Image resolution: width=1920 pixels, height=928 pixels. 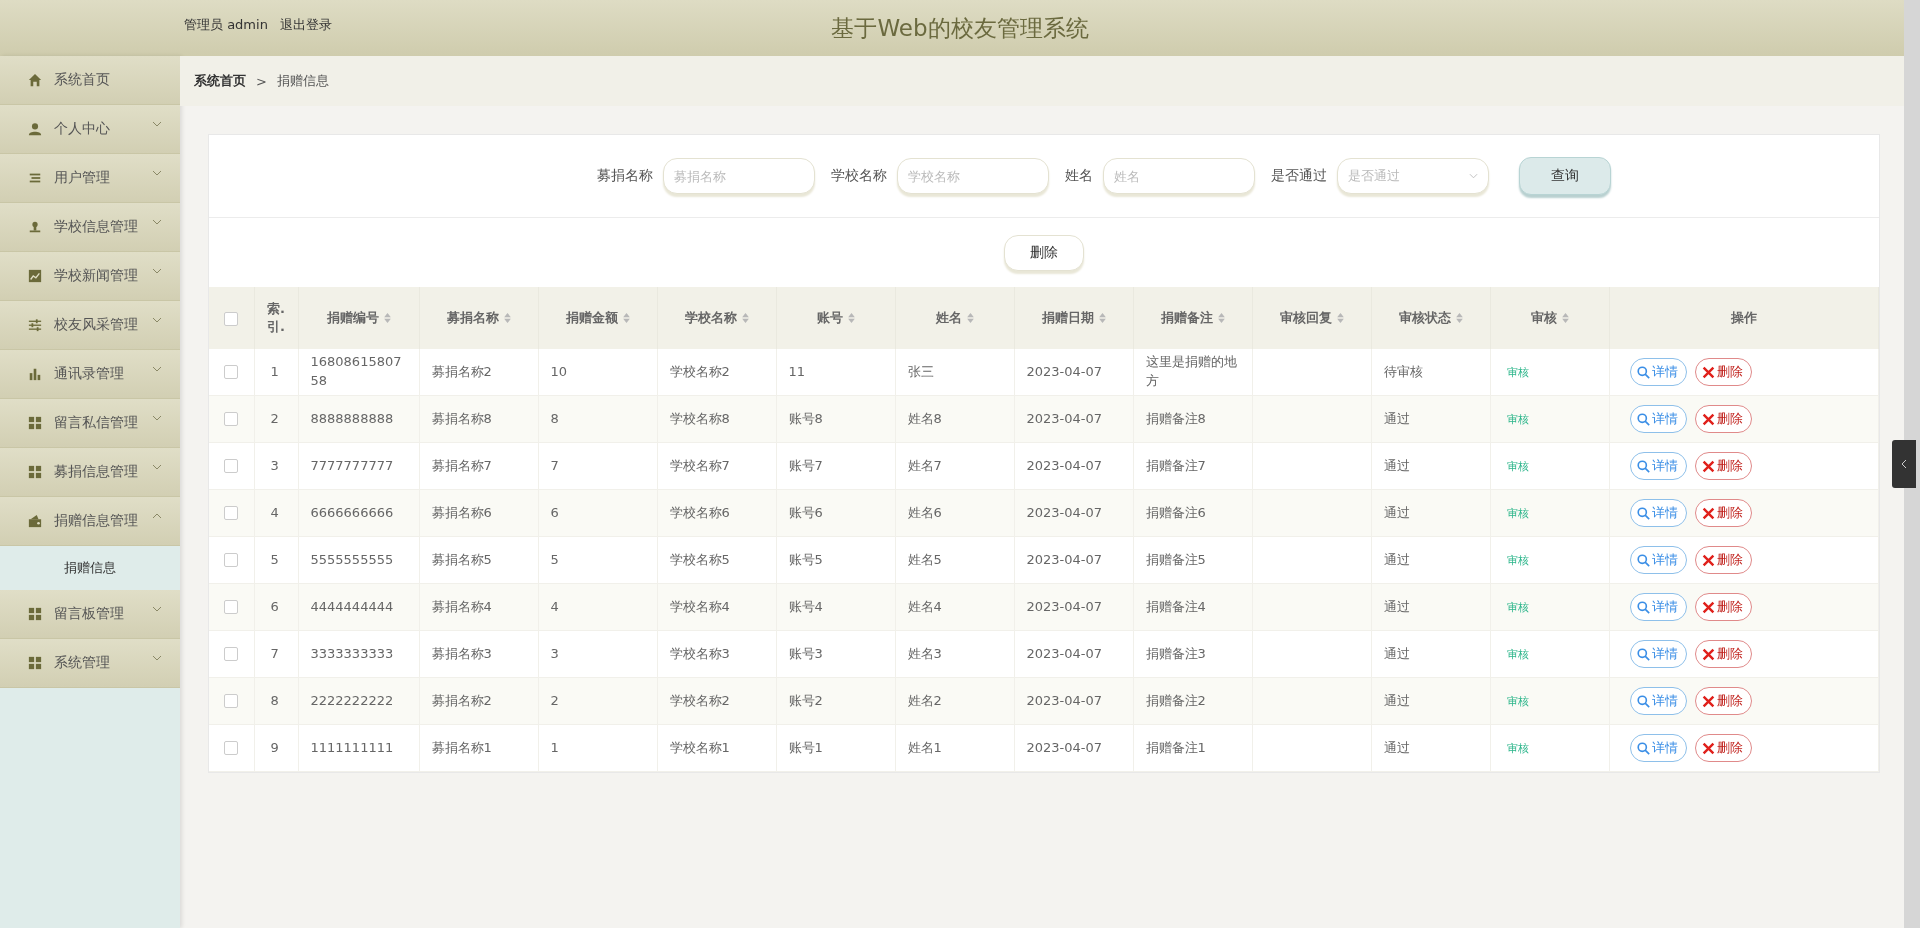 What do you see at coordinates (716, 560) in the screenshot?
I see `table-cell: 学校名称5` at bounding box center [716, 560].